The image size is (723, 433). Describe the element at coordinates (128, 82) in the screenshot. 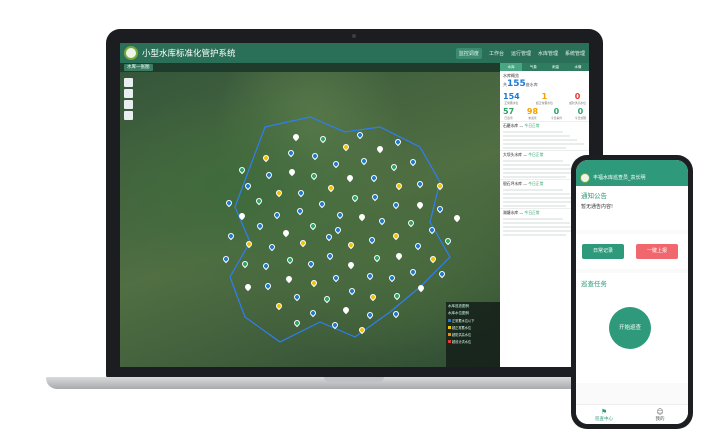

I see `map-home-icon` at that location.